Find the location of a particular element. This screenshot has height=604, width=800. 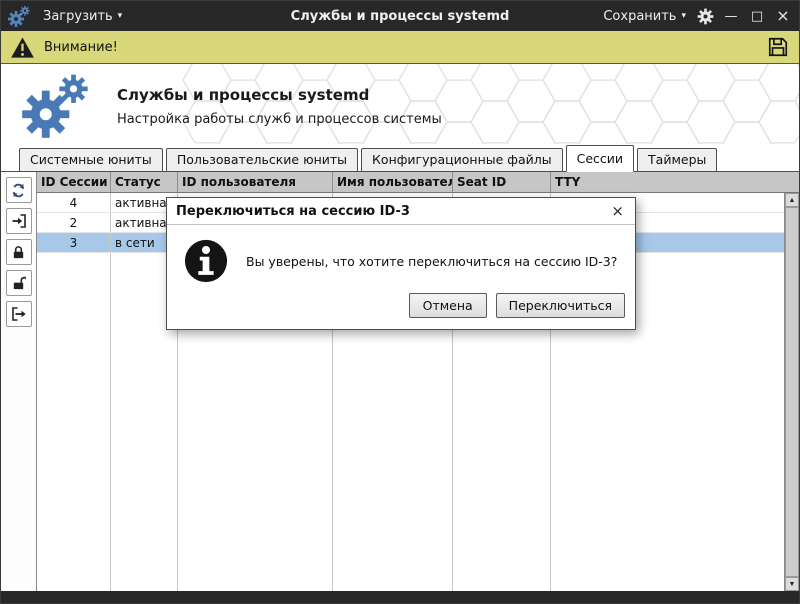

load-menu-button: Загрузить ▾ is located at coordinates (82, 16).